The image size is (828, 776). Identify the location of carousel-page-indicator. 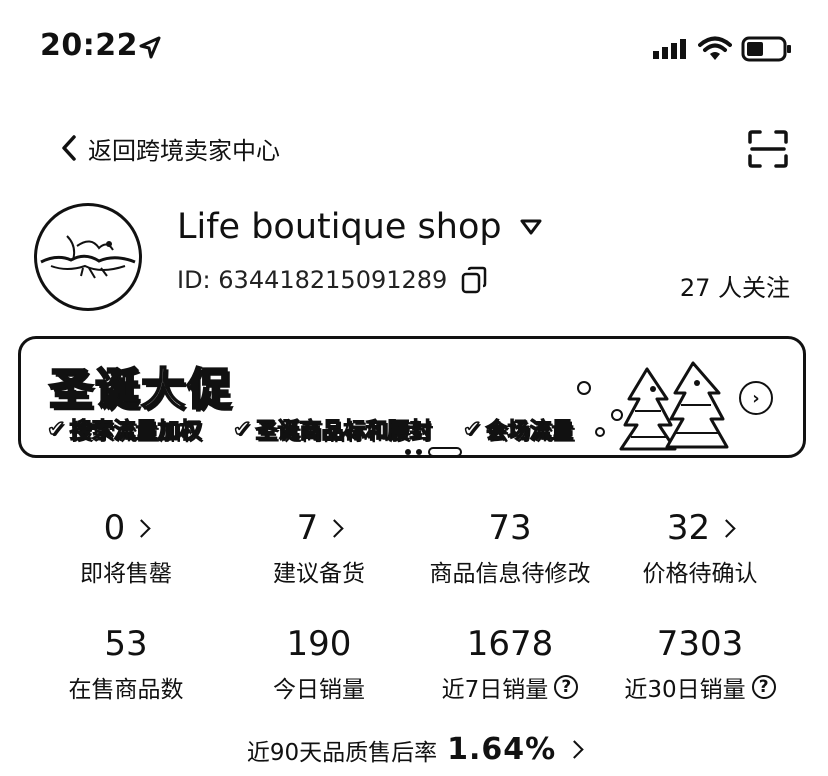
(433, 451).